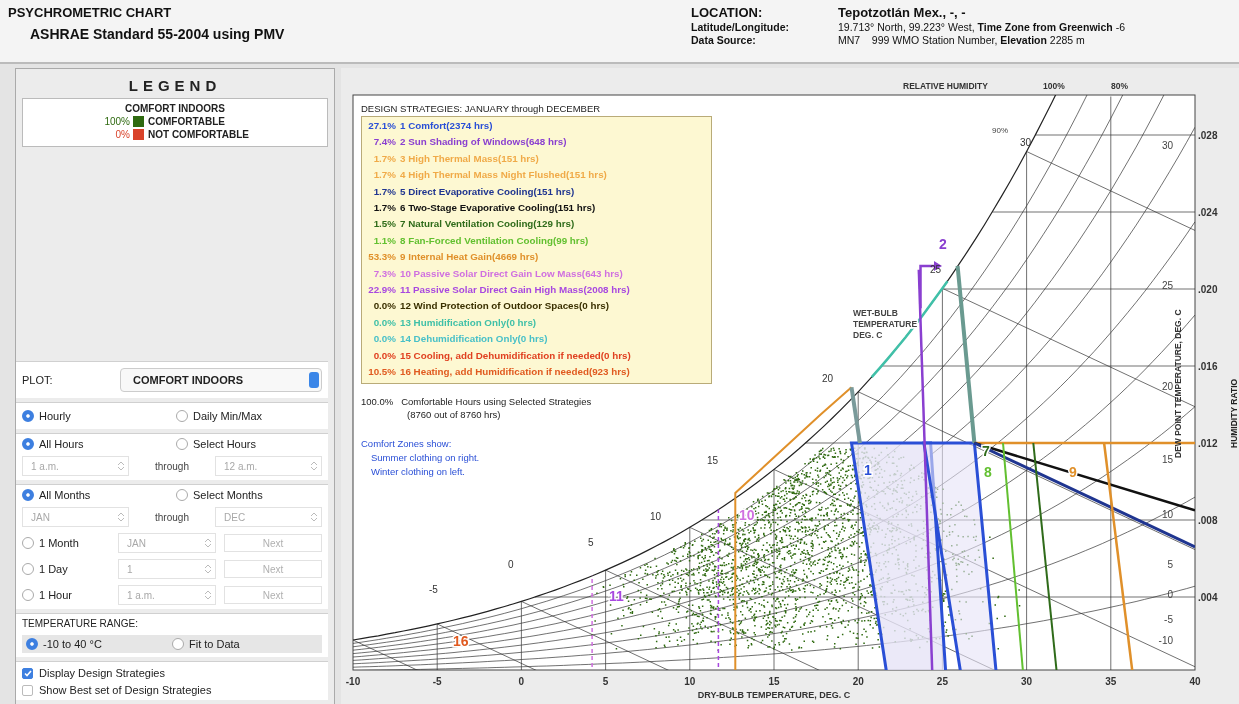 This screenshot has width=1239, height=704. I want to click on wet-bulb-tick-label: 25, so click(936, 269).